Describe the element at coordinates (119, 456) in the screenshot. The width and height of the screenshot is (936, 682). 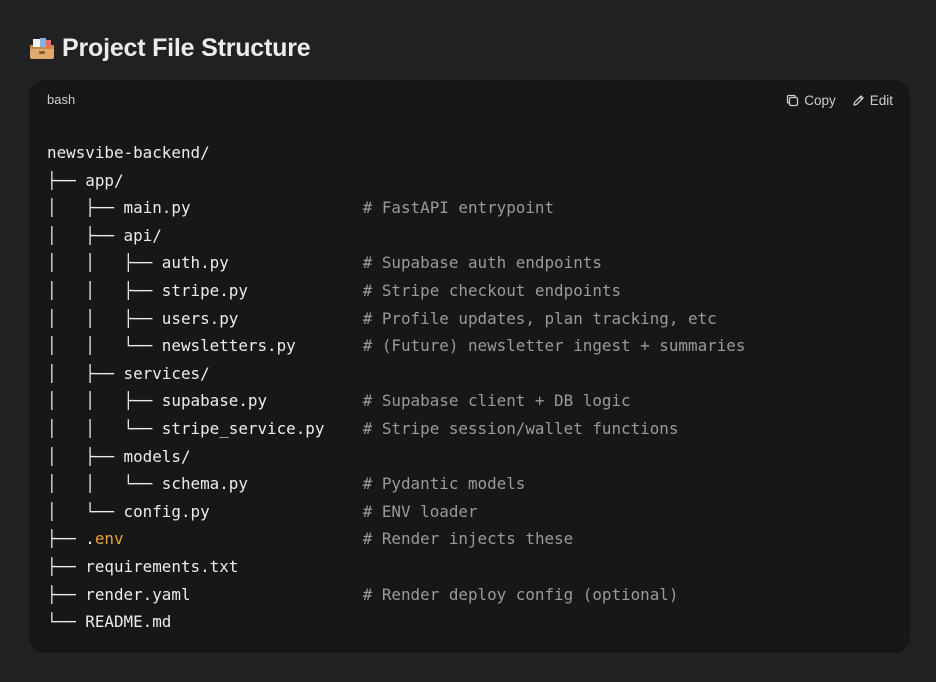
I see `tree-entry: │ ├── models/` at that location.